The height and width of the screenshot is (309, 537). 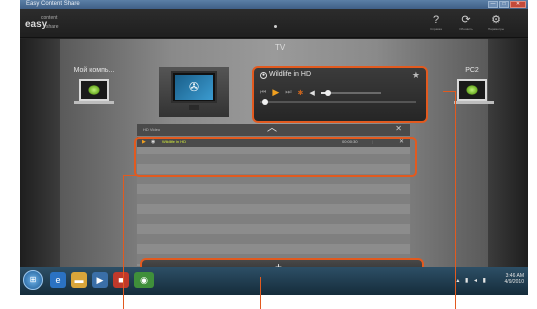 I want to click on media-player-card: ● Wildlife in HD ★ ⏮ ▶ ⏭ ✱ ◀, so click(x=340, y=94).